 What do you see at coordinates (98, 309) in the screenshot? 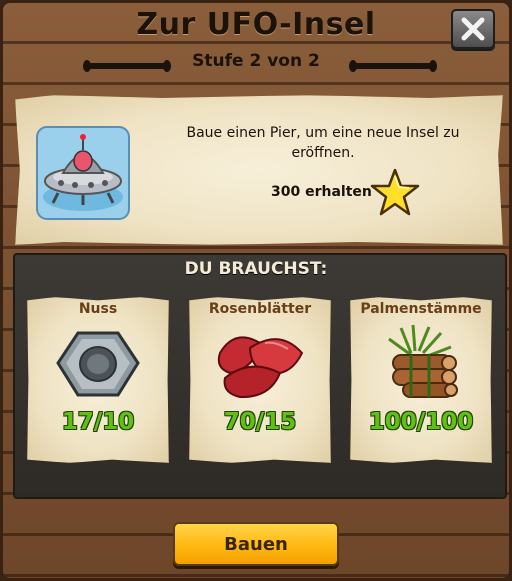
I see `requirement-label: Nuss` at bounding box center [98, 309].